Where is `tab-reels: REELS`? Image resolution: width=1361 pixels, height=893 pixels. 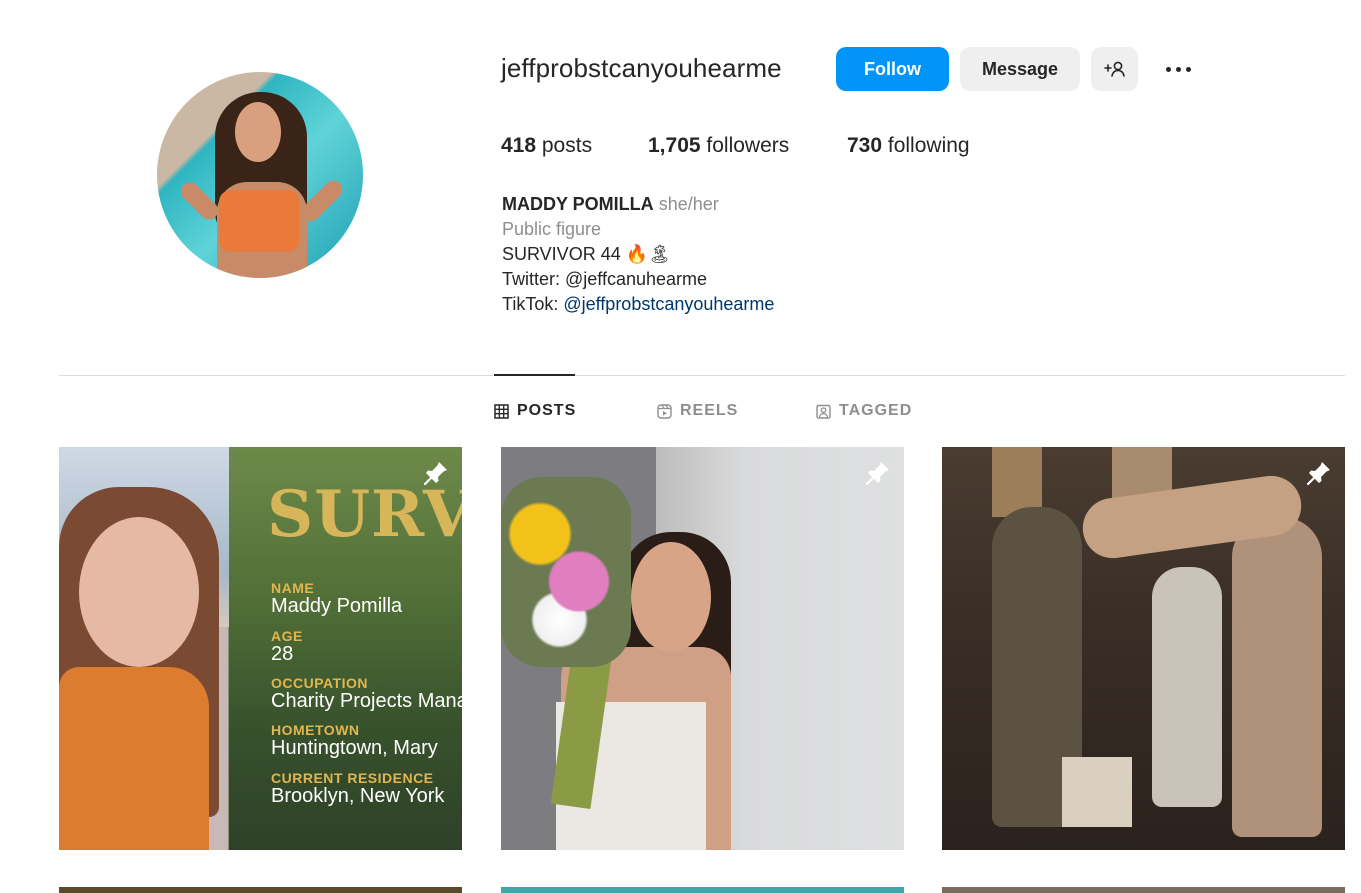
tab-reels: REELS is located at coordinates (697, 411).